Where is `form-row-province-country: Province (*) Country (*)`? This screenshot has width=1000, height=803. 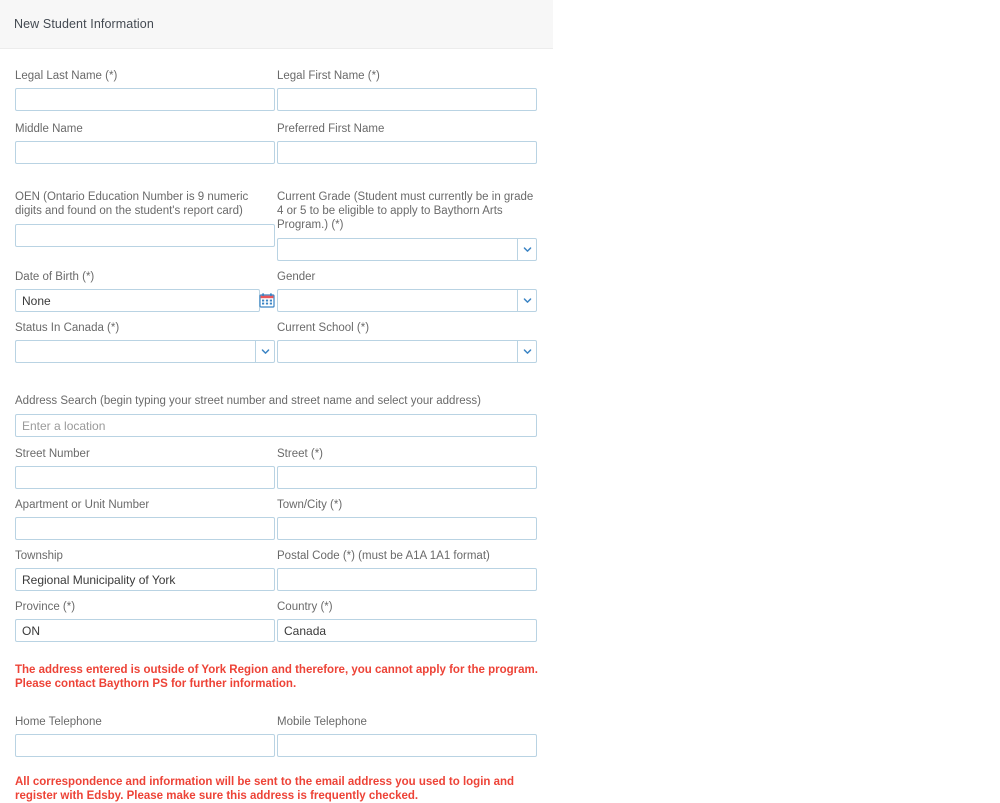
form-row-province-country: Province (*) Country (*) is located at coordinates (276, 621).